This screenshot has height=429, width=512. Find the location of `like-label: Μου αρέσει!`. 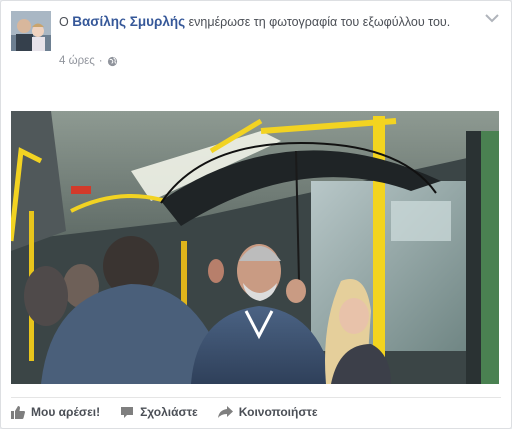

like-label: Μου αρέσει! is located at coordinates (66, 412).